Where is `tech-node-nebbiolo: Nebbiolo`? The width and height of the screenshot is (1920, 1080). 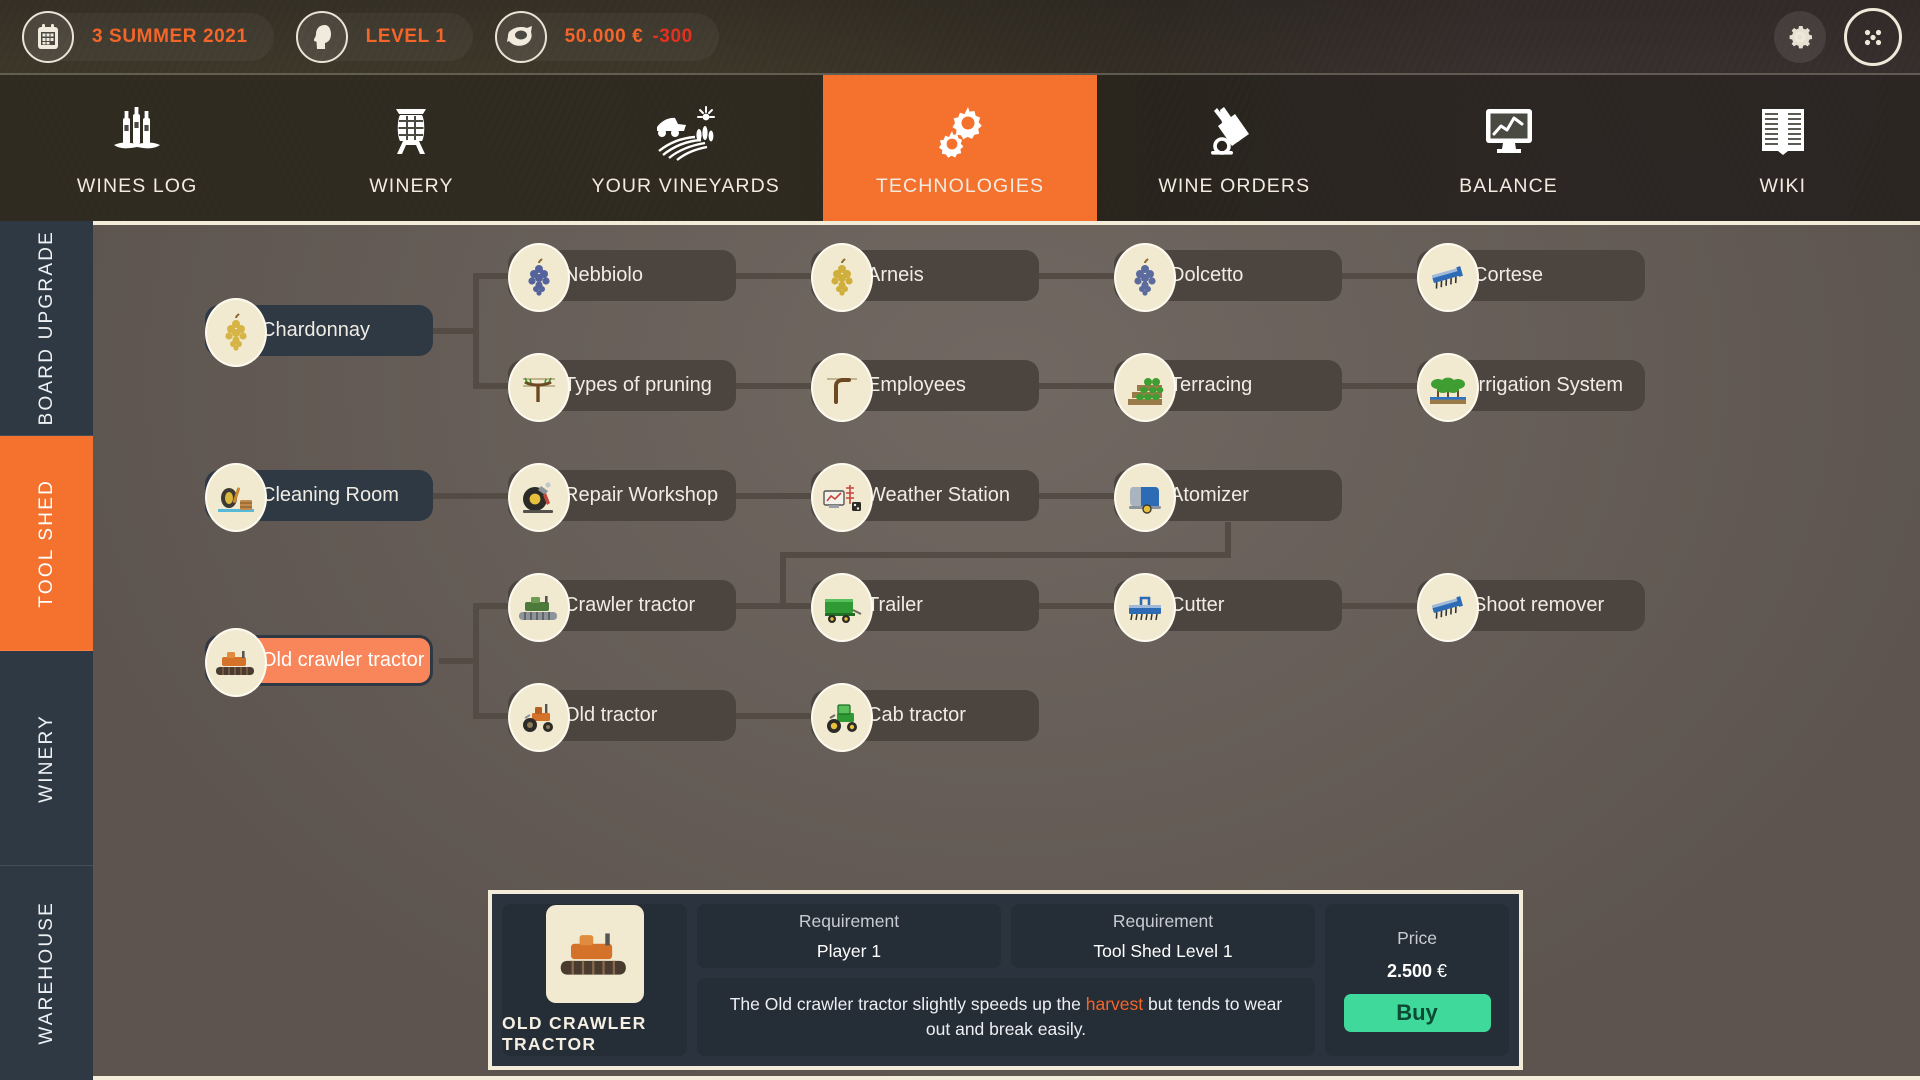
tech-node-nebbiolo: Nebbiolo is located at coordinates (622, 277).